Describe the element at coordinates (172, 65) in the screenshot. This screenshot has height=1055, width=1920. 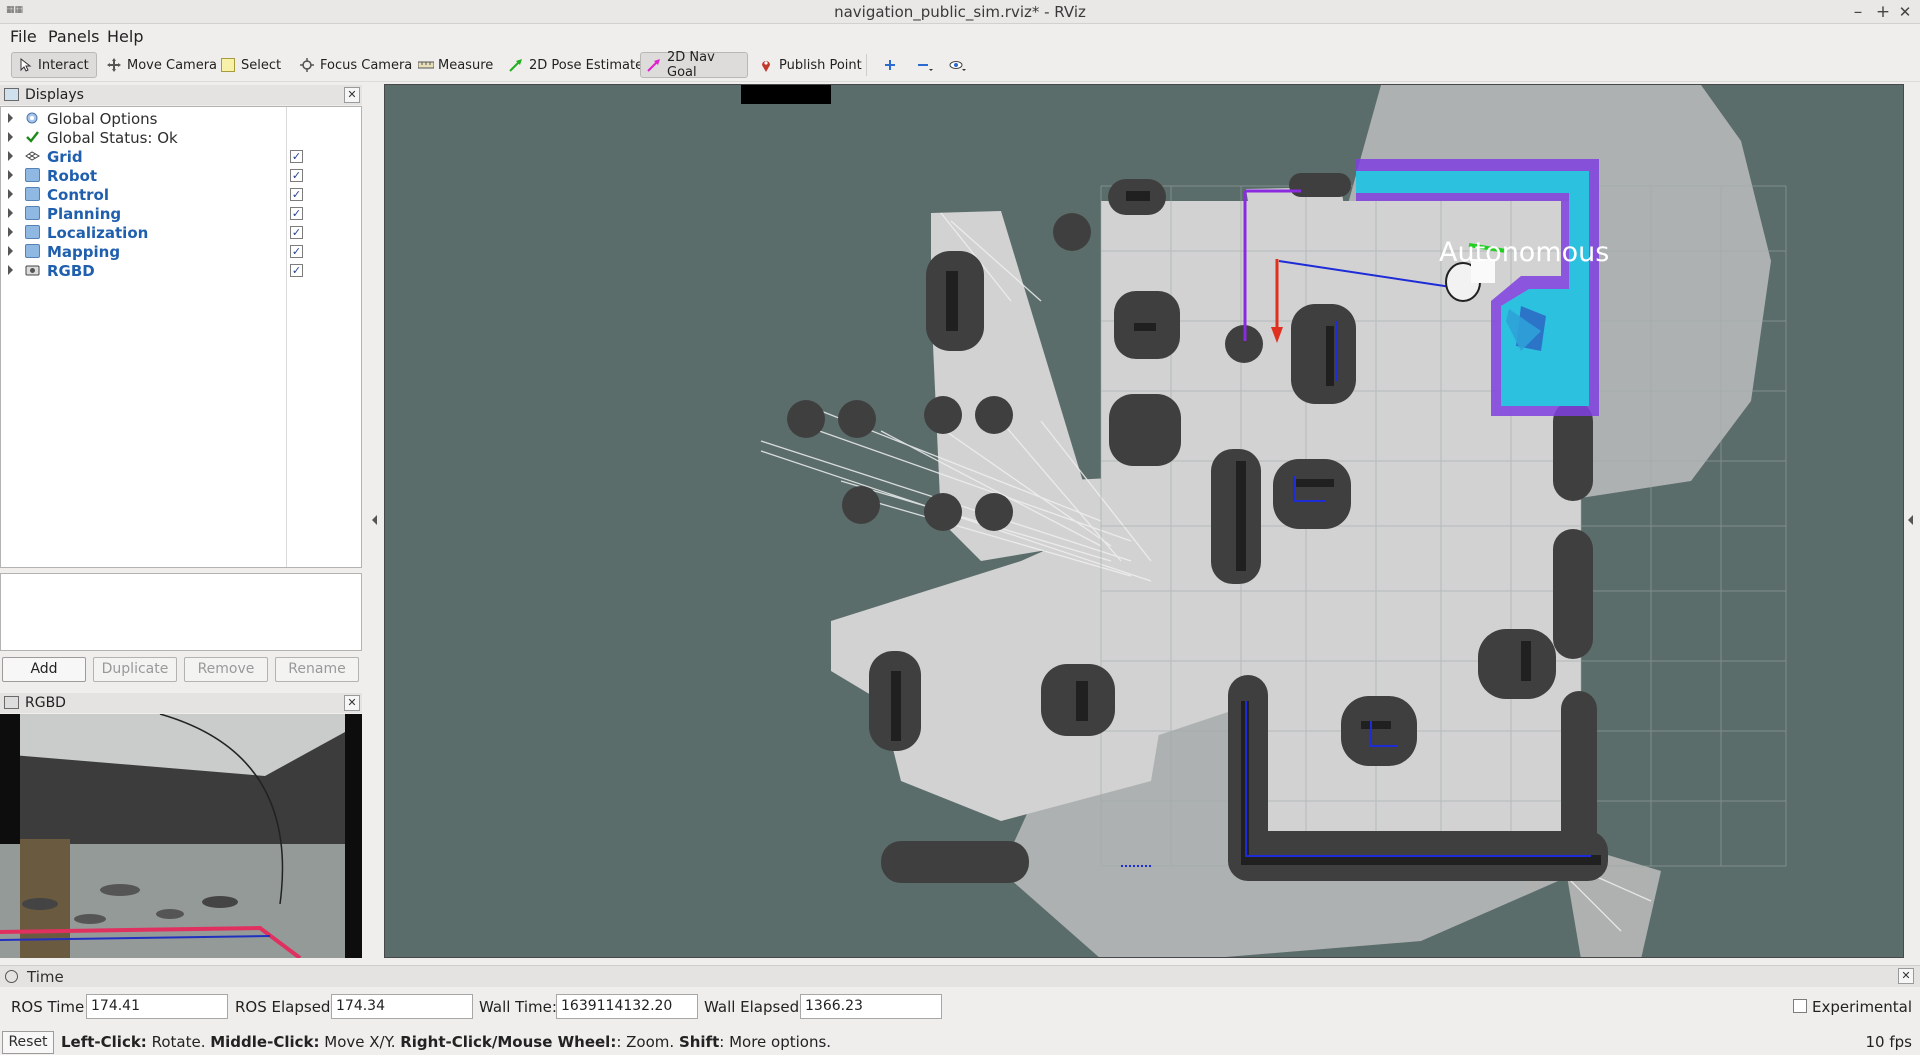
I see `move-camera-label: Move Camera` at that location.